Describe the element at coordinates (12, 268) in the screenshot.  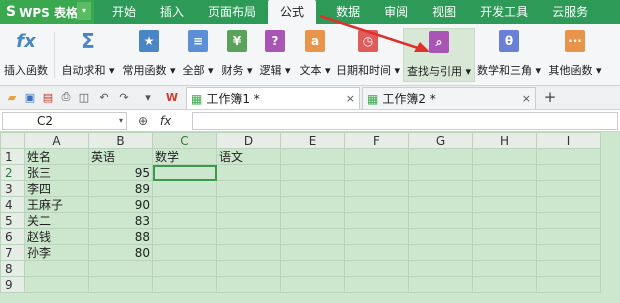
I see `row-header: 8` at that location.